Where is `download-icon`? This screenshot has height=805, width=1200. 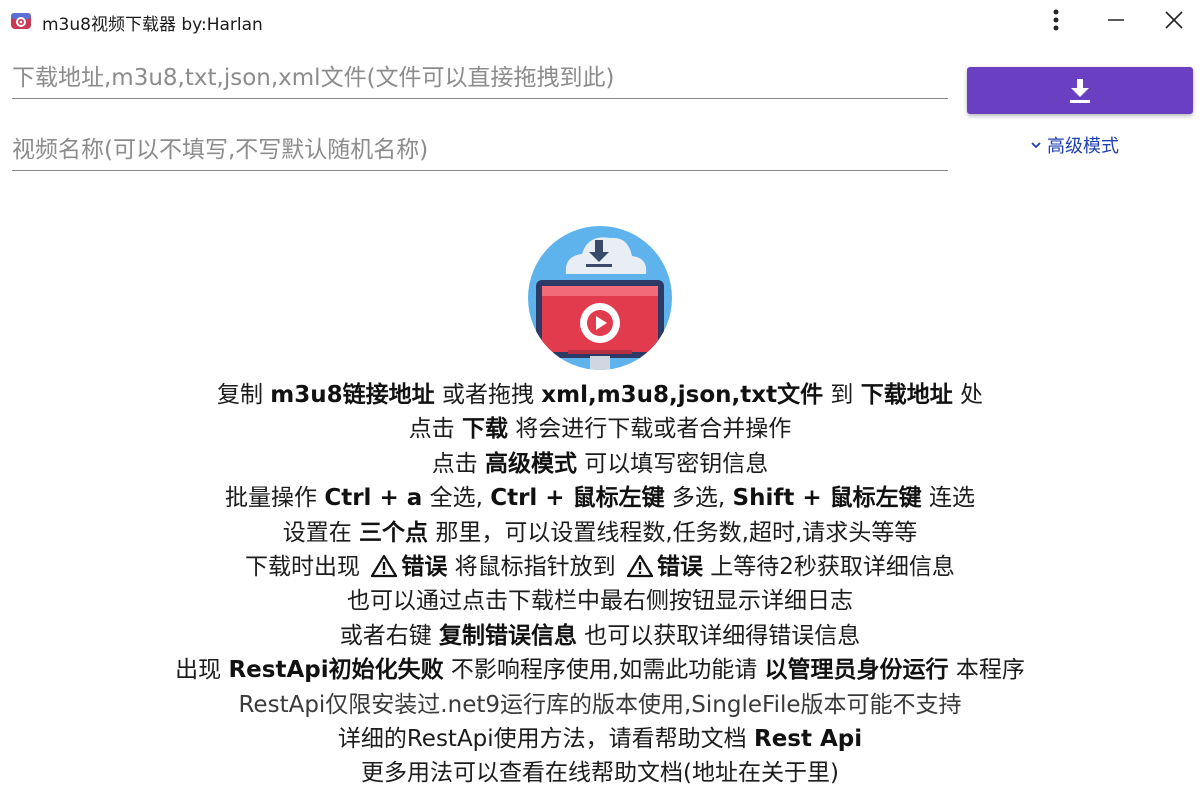 download-icon is located at coordinates (1080, 90).